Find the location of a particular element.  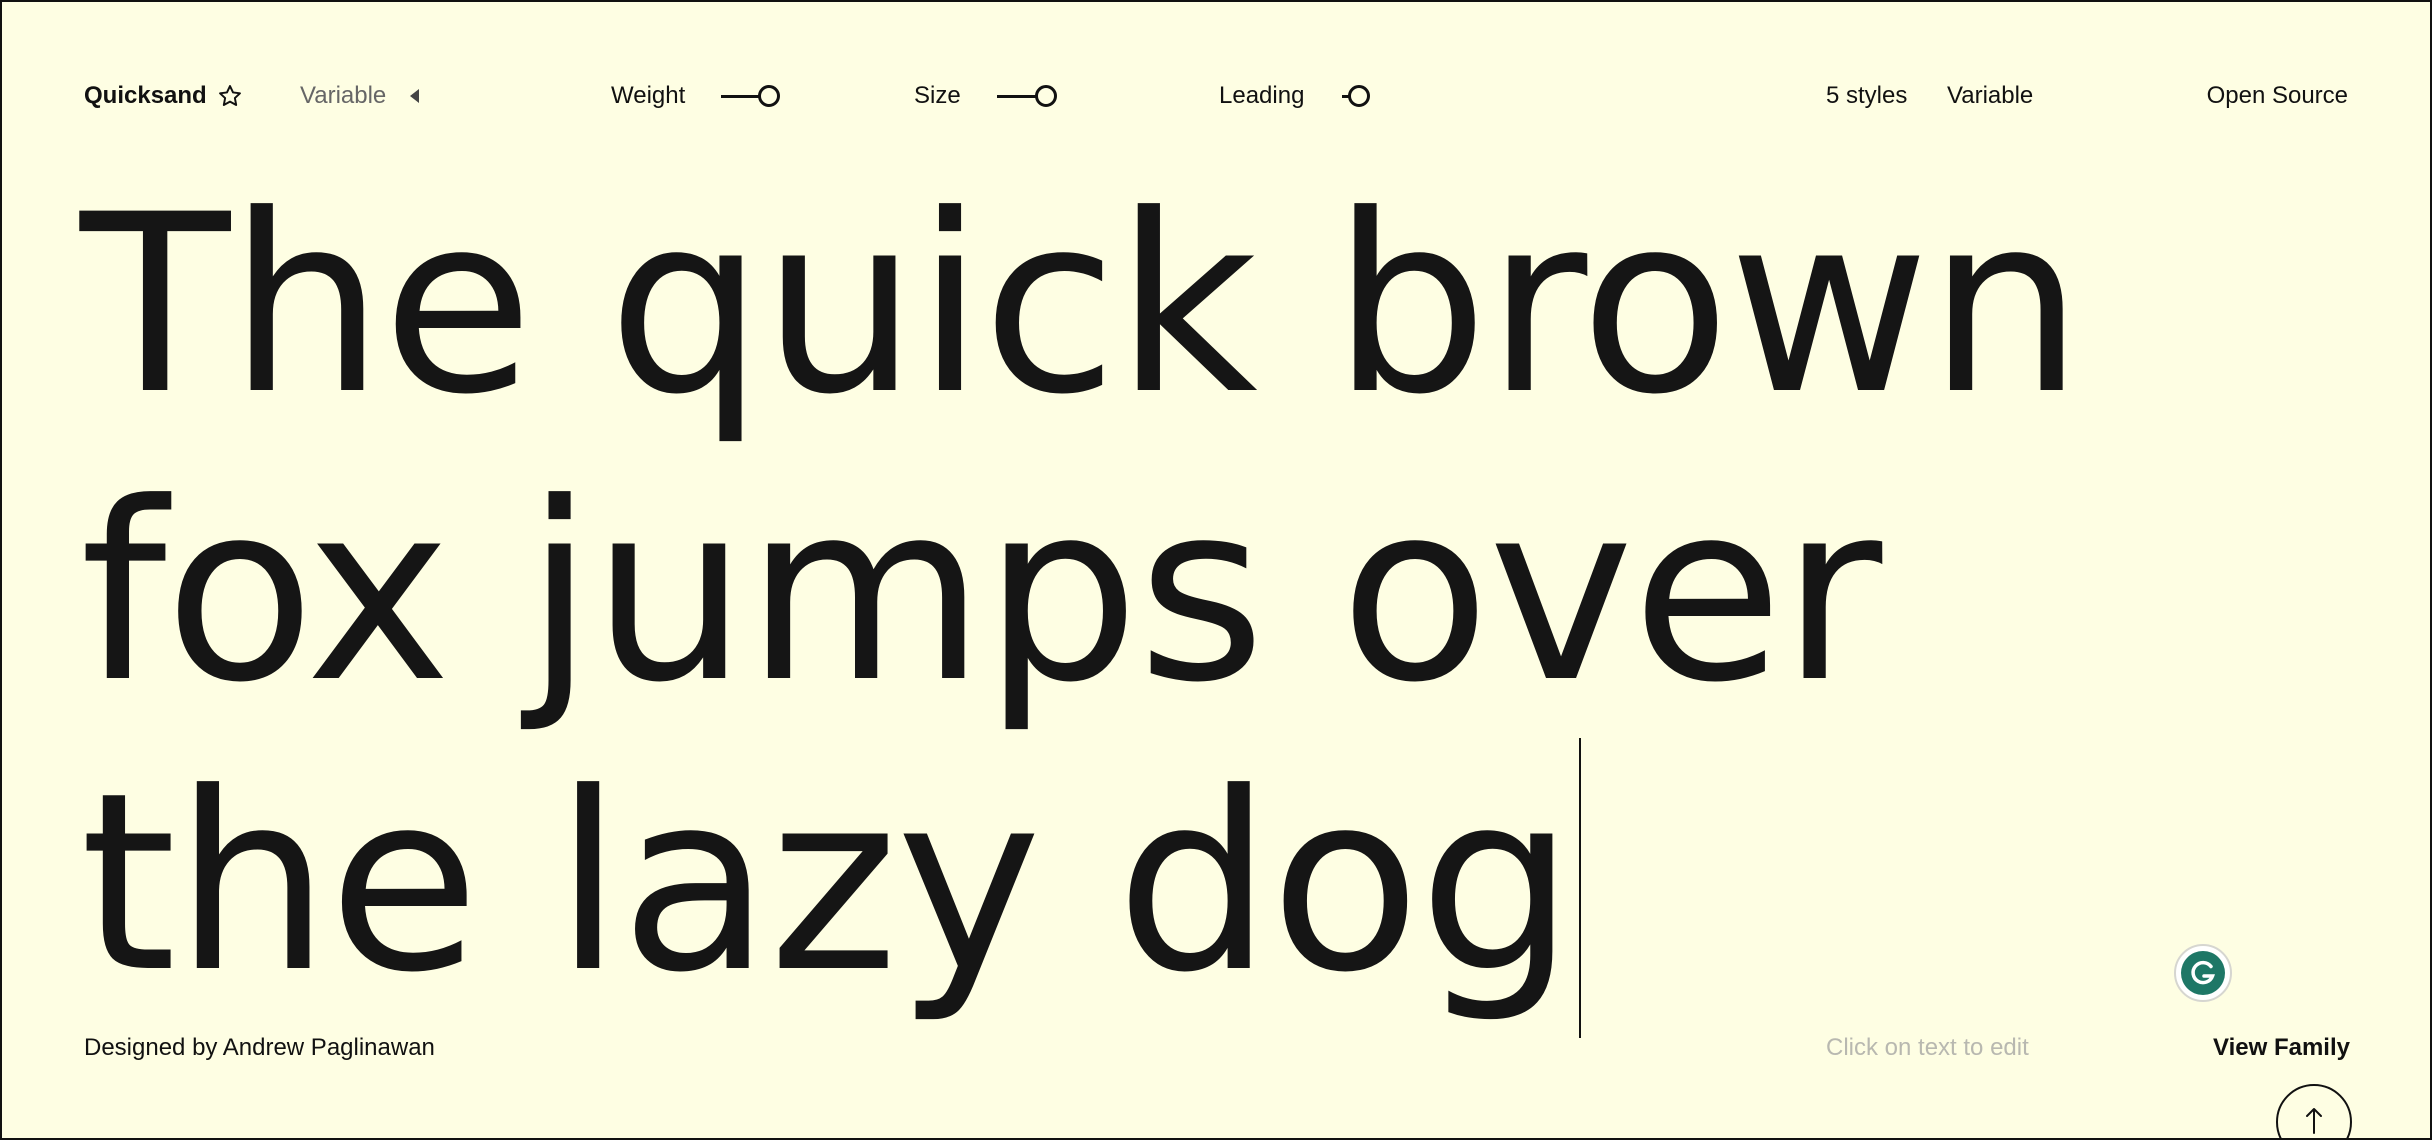

weight-label: Weight is located at coordinates (648, 95).